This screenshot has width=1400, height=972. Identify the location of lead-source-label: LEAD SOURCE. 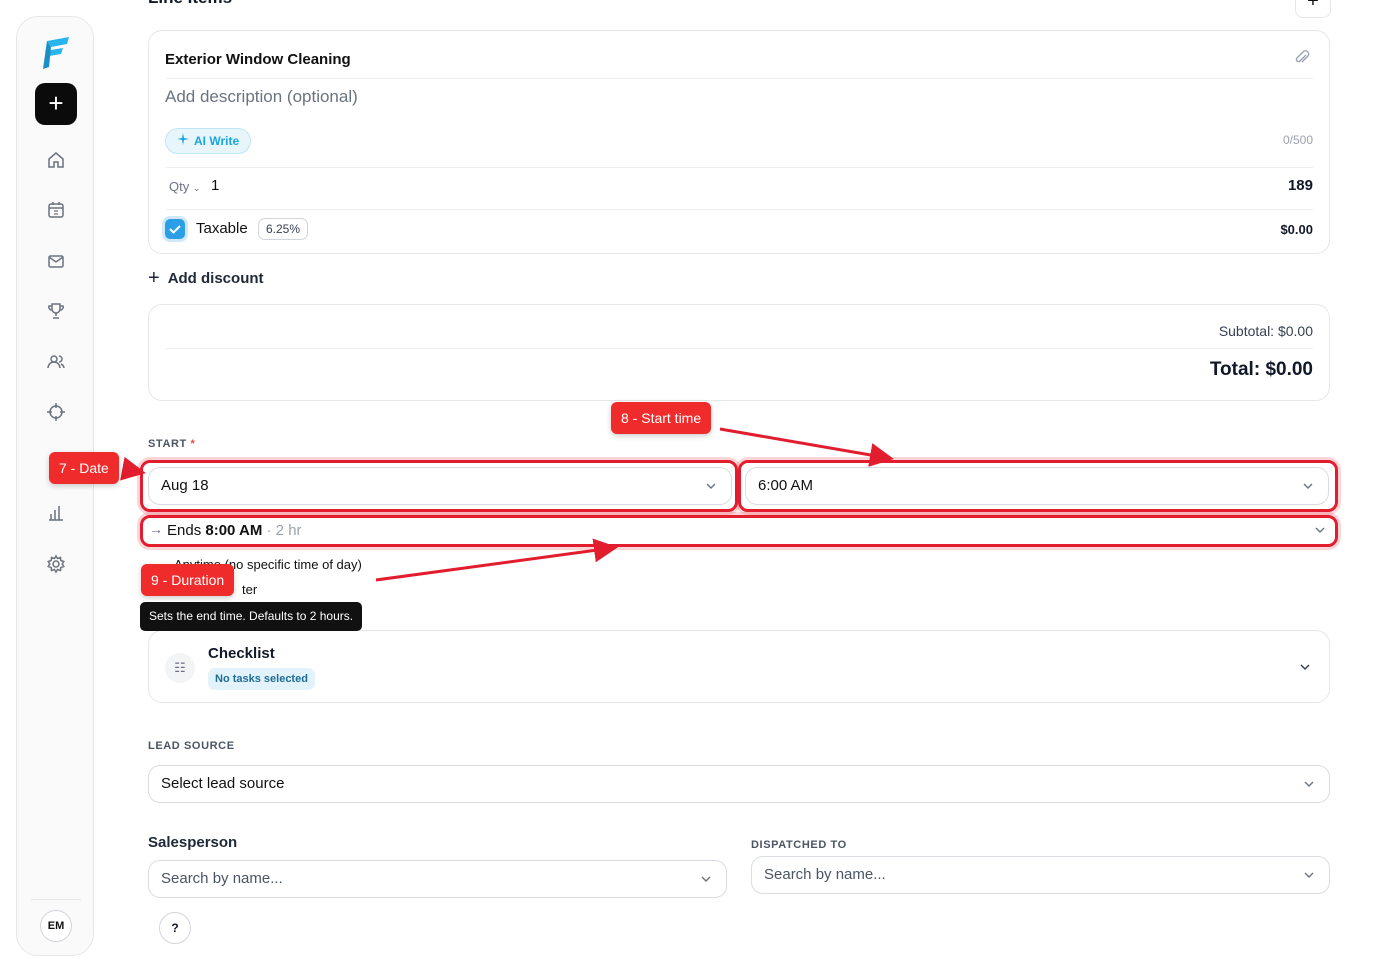
(191, 746).